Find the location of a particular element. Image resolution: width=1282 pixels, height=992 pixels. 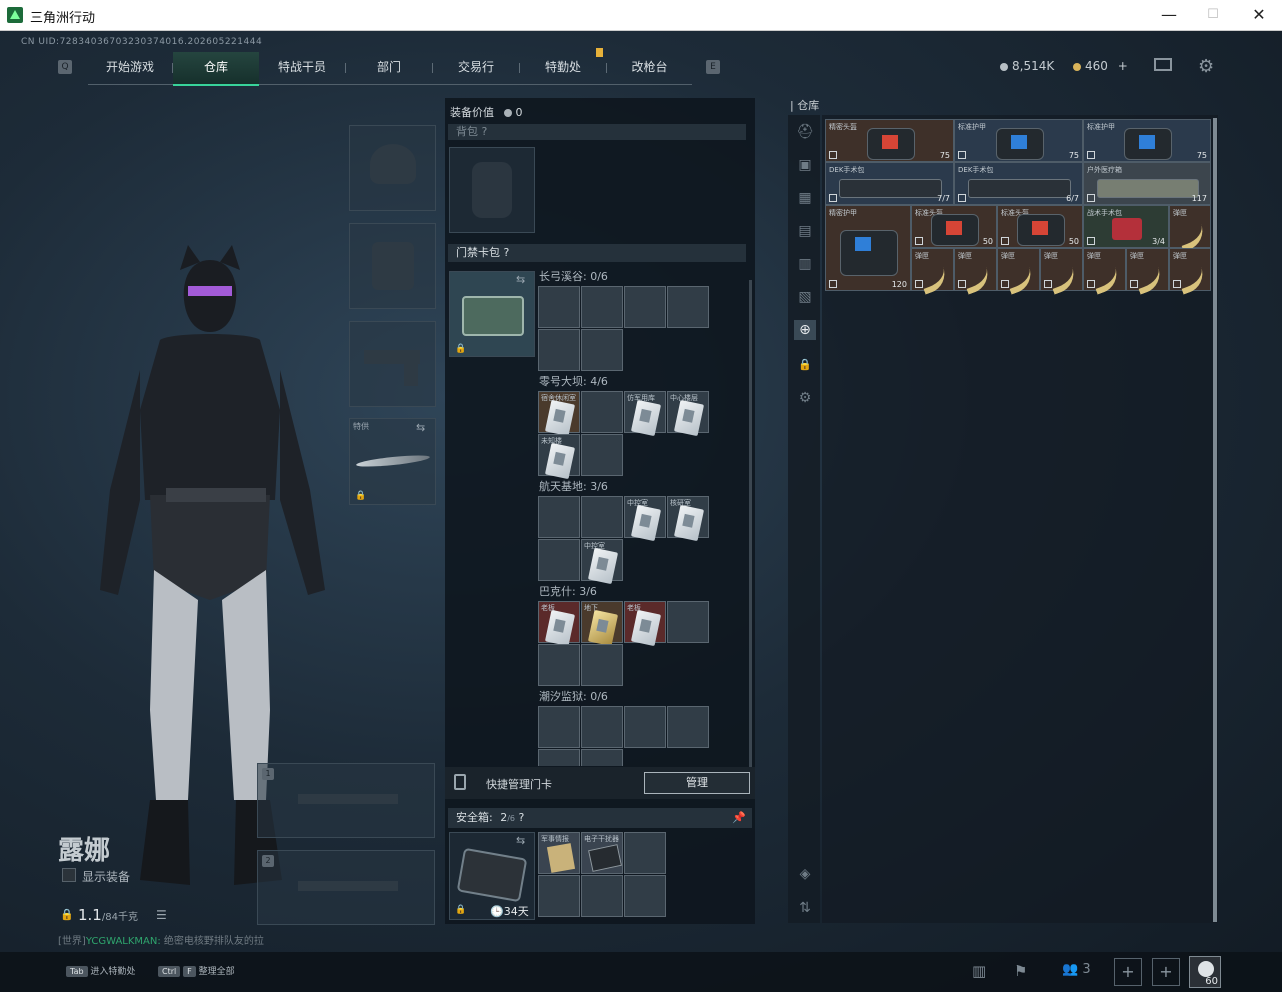

maximize-button: ☐ is located at coordinates (1213, 15).